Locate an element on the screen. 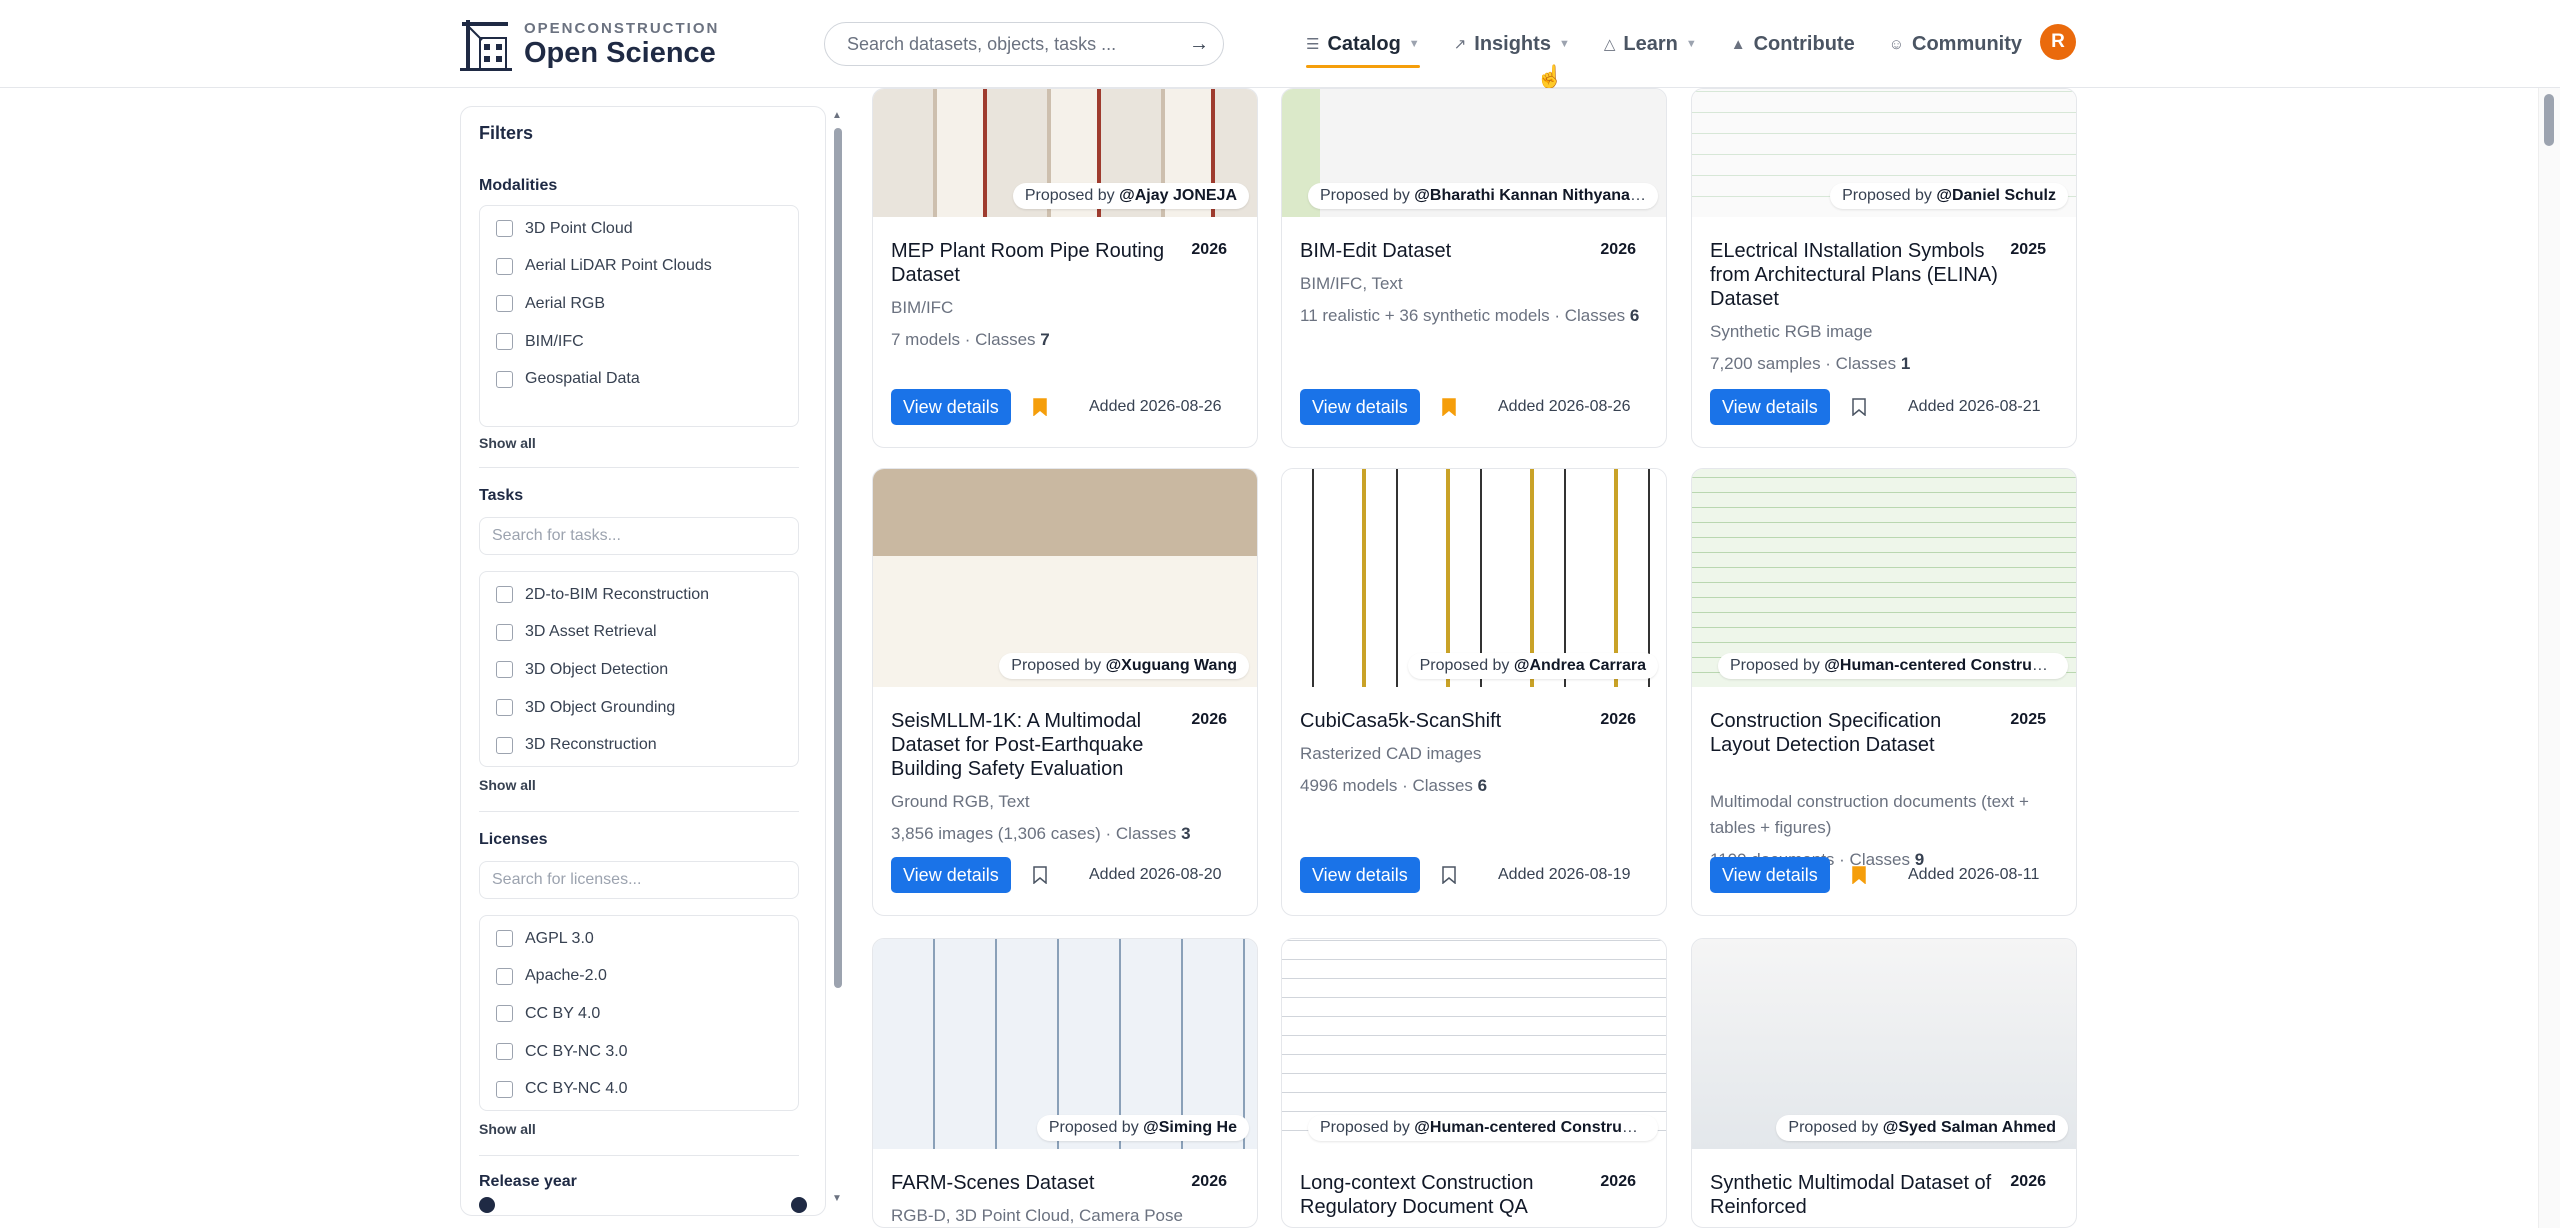 The image size is (2560, 1228). tasks-option: 3D Asset Retrieval is located at coordinates (639, 633).